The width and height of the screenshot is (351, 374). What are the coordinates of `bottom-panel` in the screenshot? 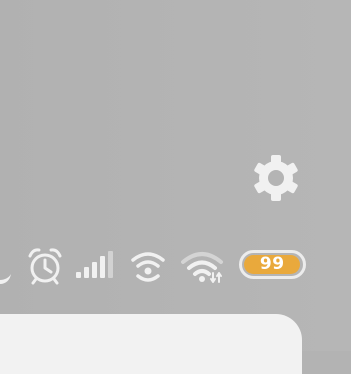 It's located at (151, 344).